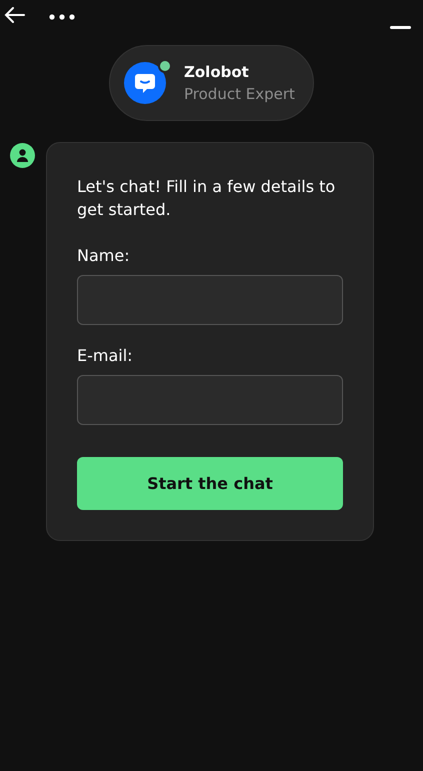 The width and height of the screenshot is (423, 771). Describe the element at coordinates (22, 155) in the screenshot. I see `user-avatar-icon` at that location.